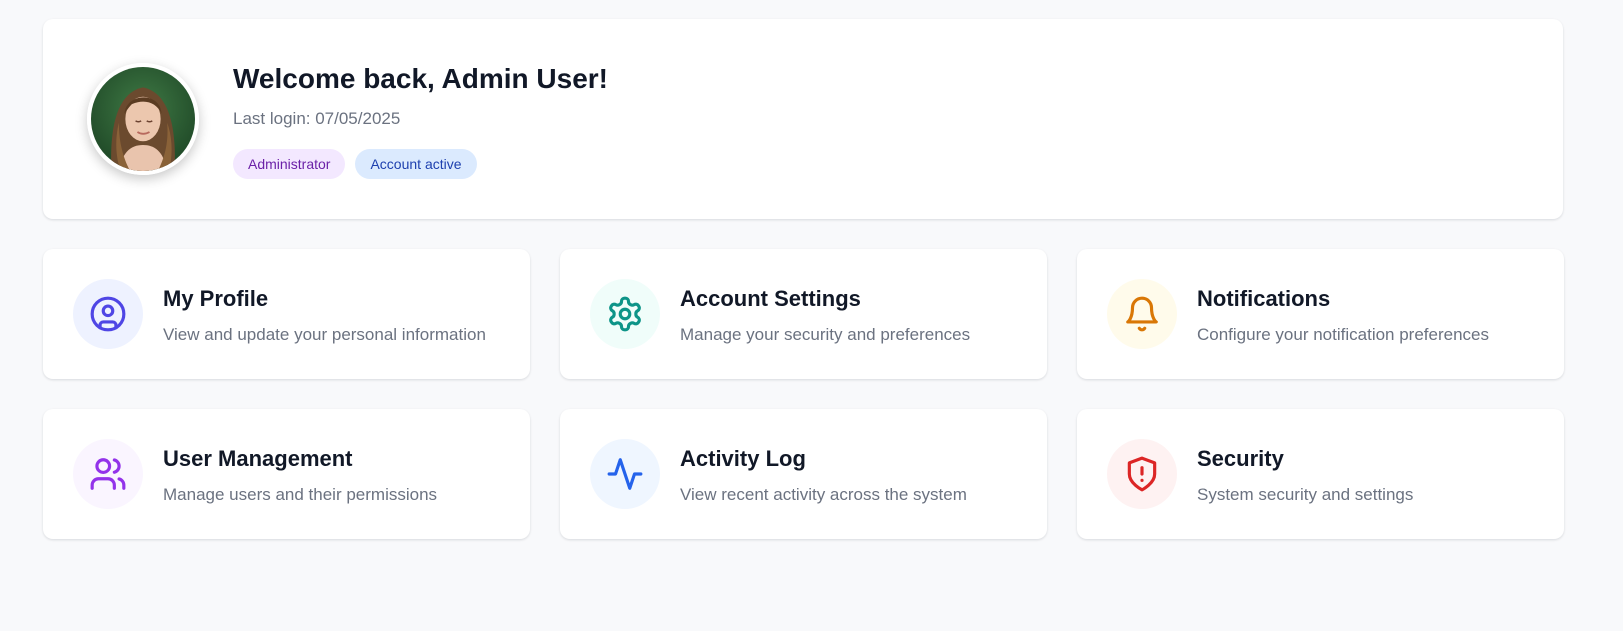 The height and width of the screenshot is (631, 1623). Describe the element at coordinates (416, 164) in the screenshot. I see `status-badge: Account active` at that location.